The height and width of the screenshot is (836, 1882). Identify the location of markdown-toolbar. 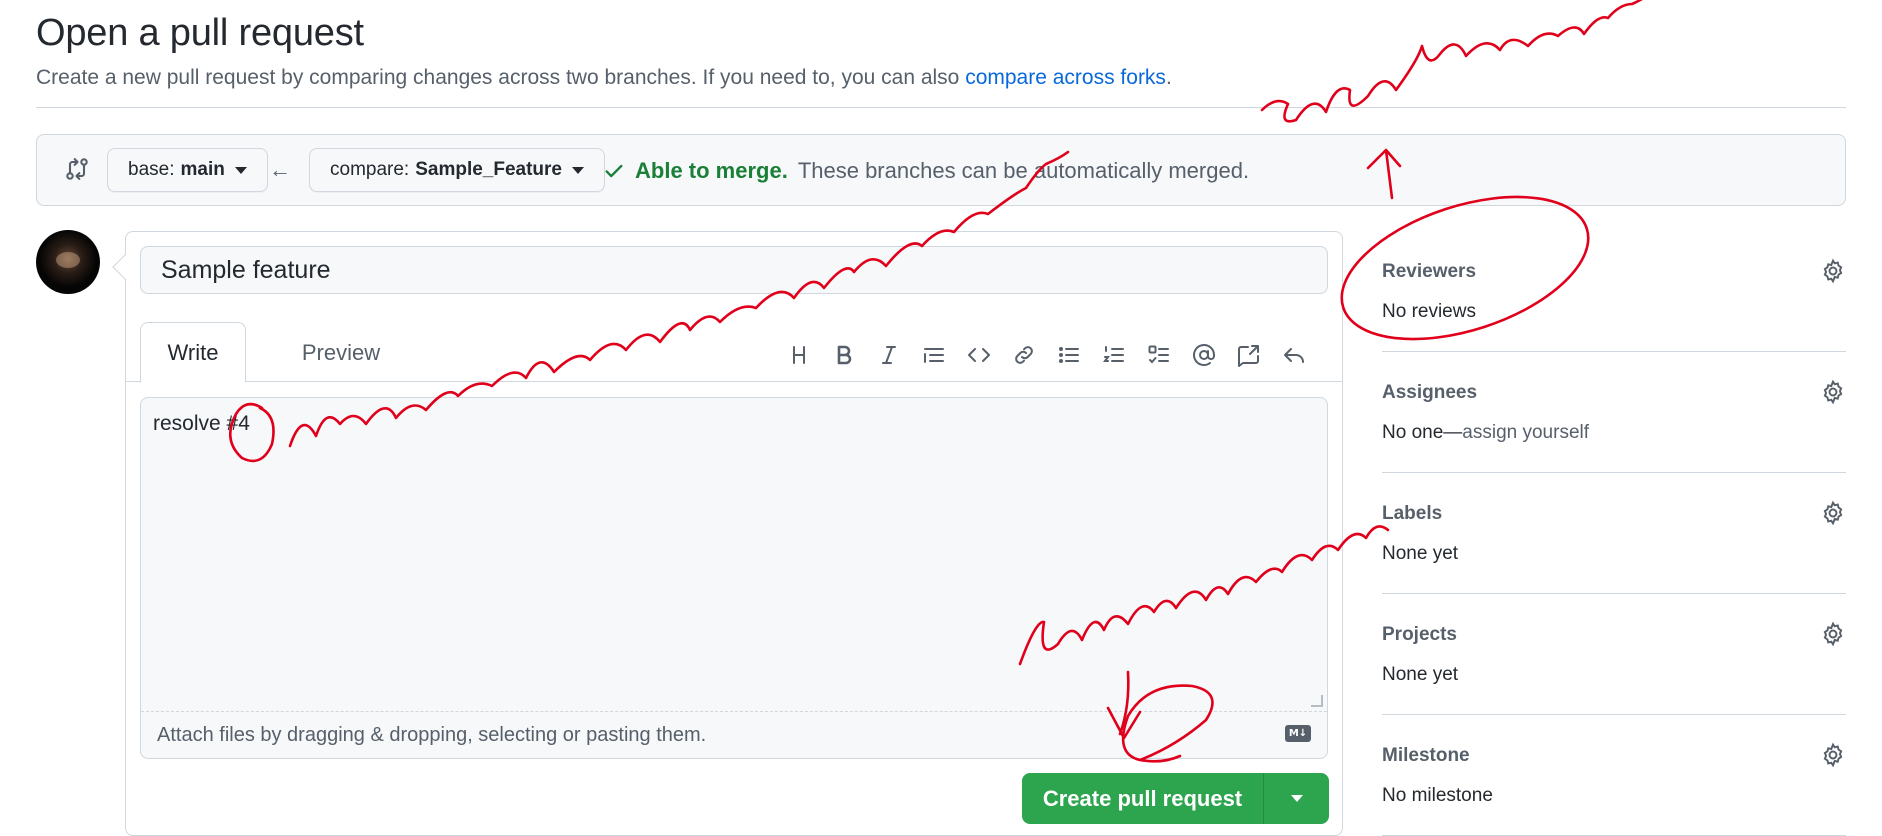
(1046, 355).